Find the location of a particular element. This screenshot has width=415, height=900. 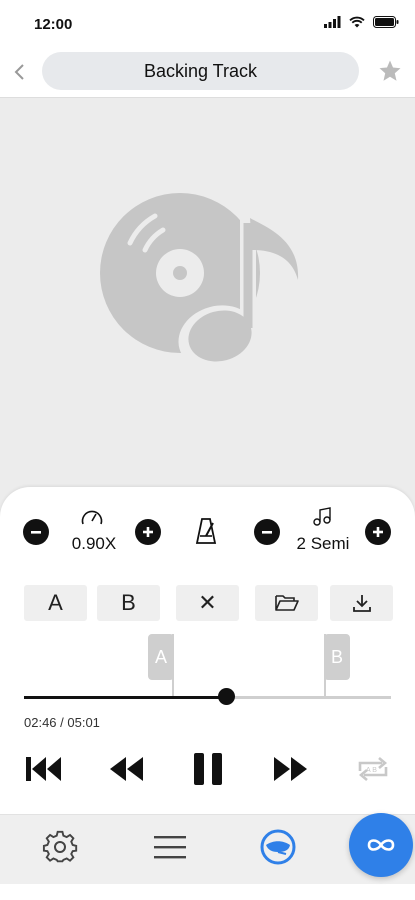

set-b-button: B is located at coordinates (128, 603).